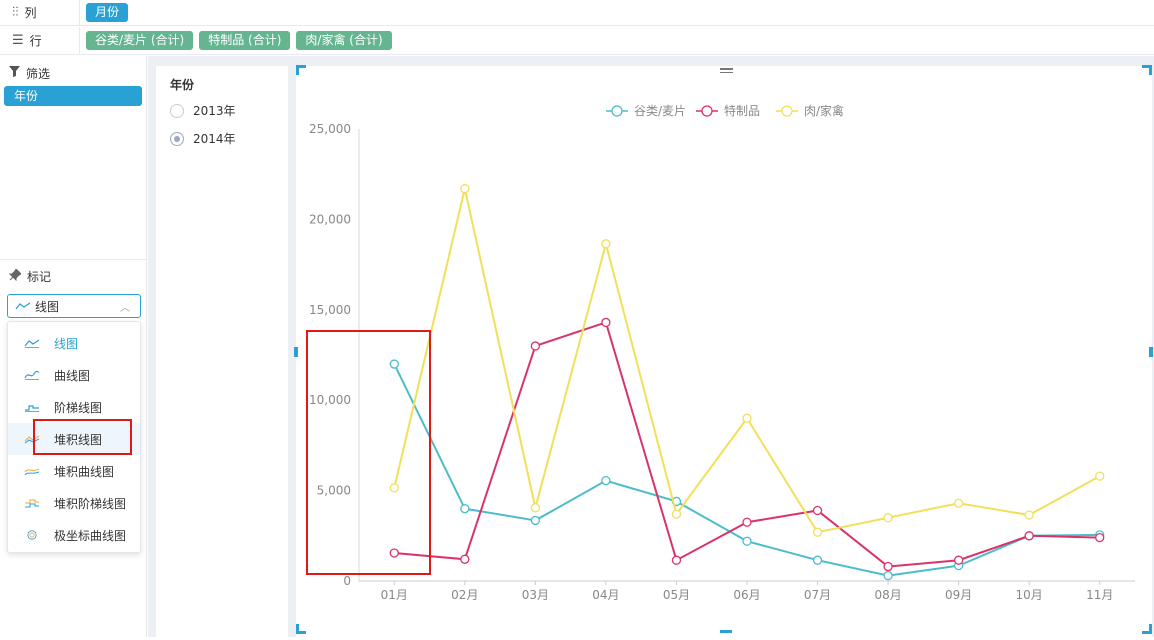  What do you see at coordinates (84, 471) in the screenshot?
I see `mark-option-label: 堆积曲线图` at bounding box center [84, 471].